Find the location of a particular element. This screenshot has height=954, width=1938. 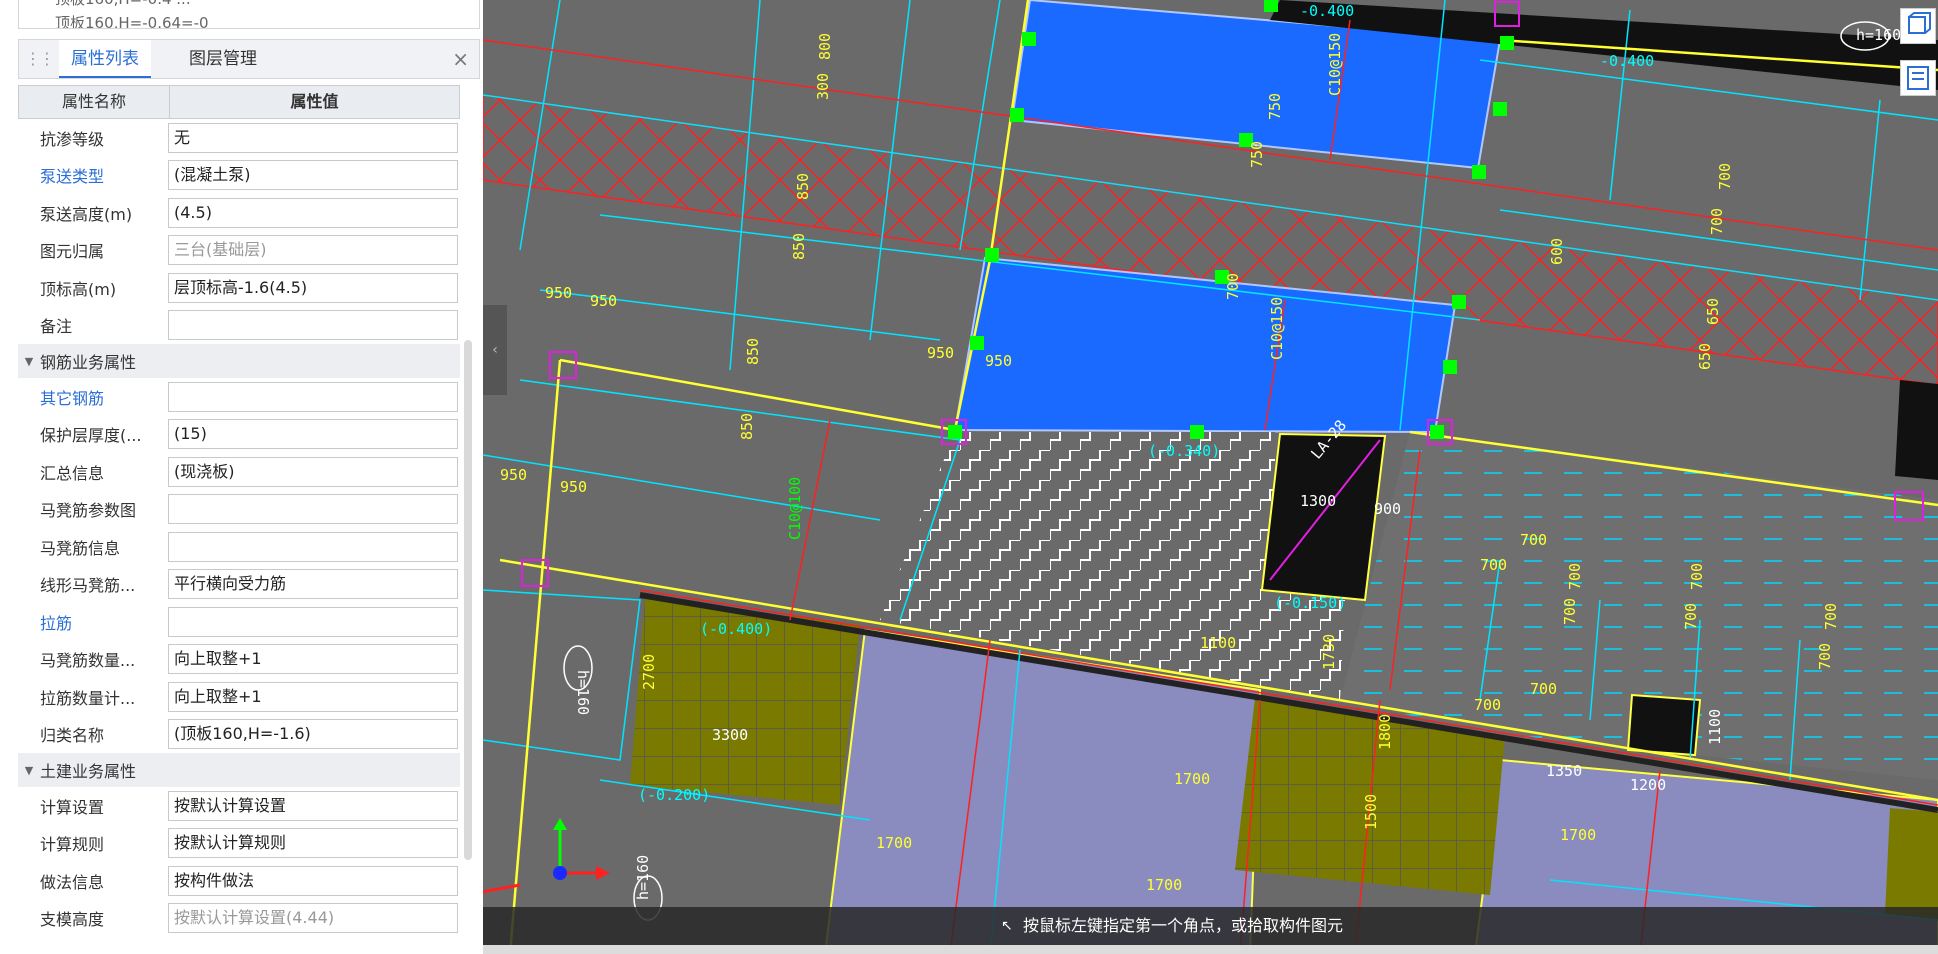

property-row: 保护层厚度(... (15) is located at coordinates (239, 435).